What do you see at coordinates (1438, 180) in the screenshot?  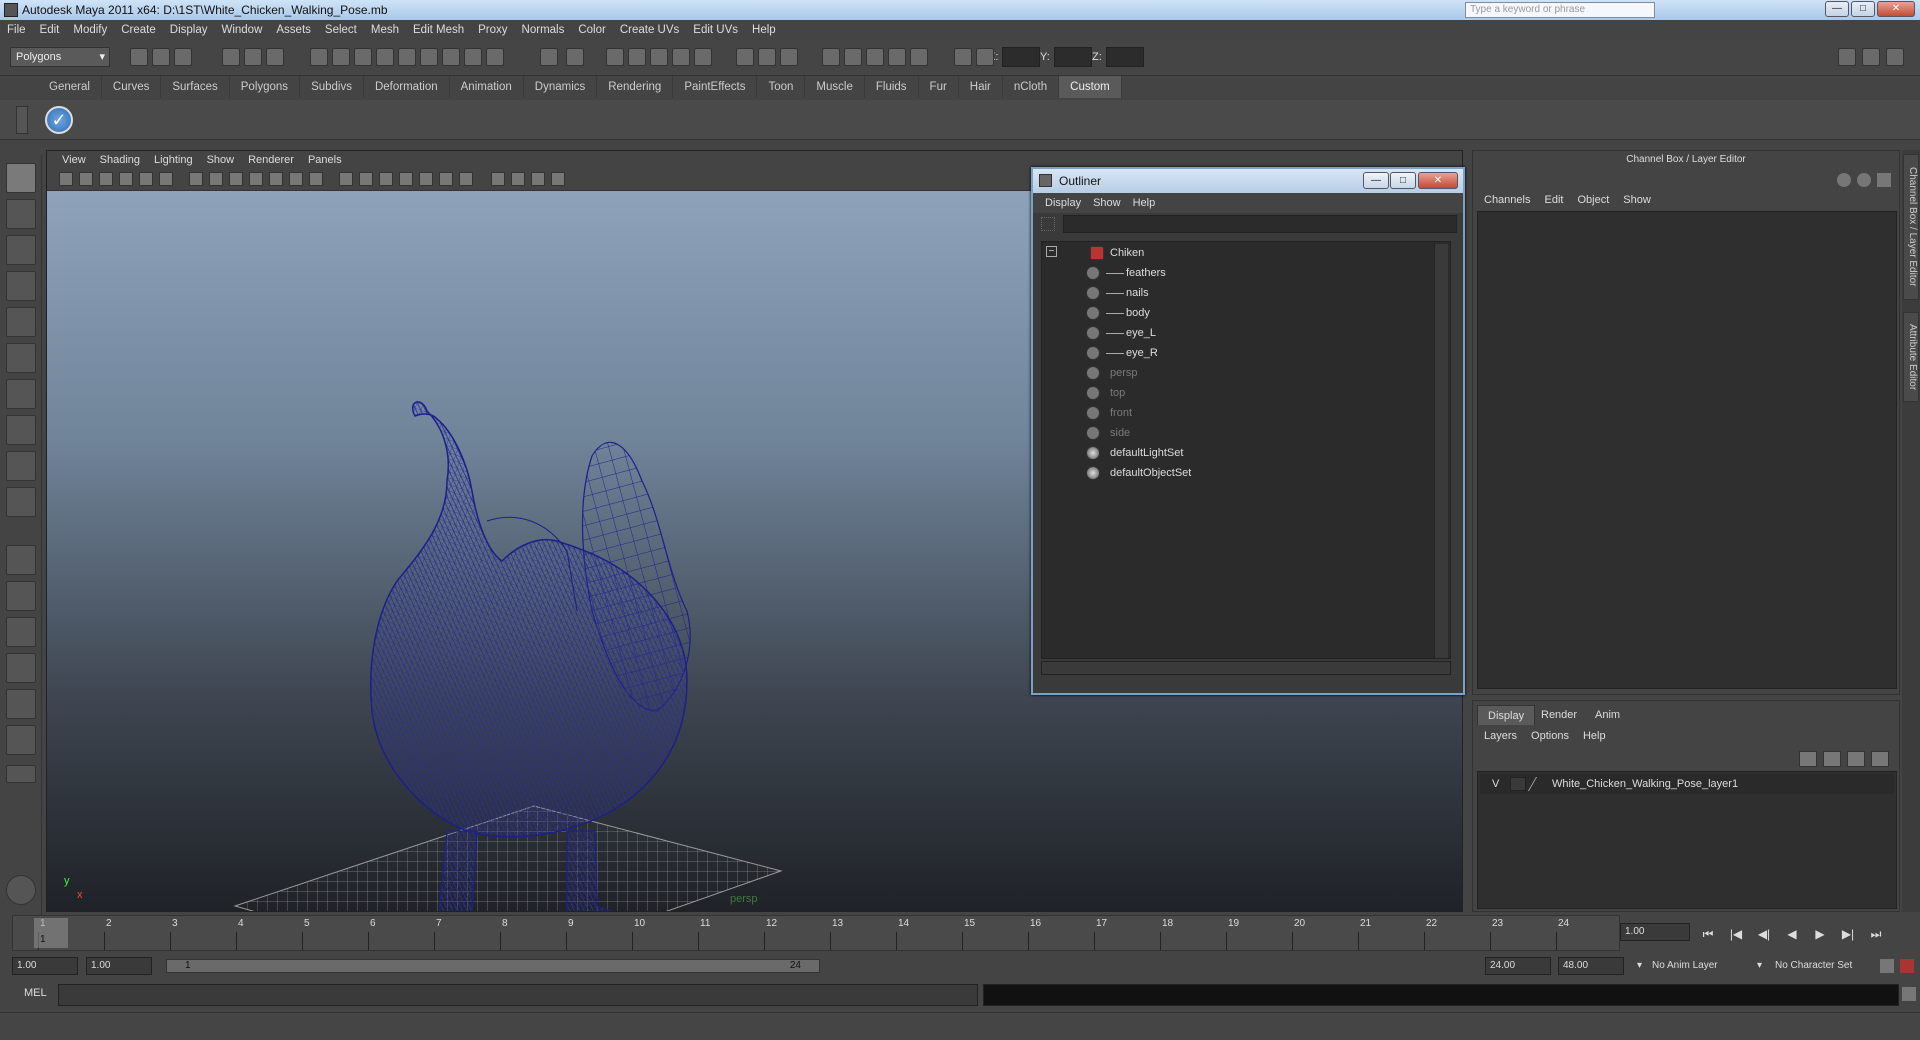 I see `outliner-close-button: ✕` at bounding box center [1438, 180].